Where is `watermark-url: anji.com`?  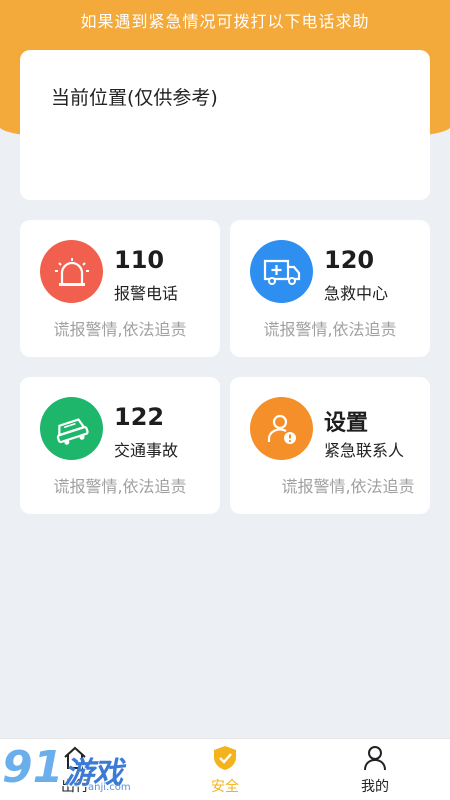
watermark-url: anji.com is located at coordinates (109, 787).